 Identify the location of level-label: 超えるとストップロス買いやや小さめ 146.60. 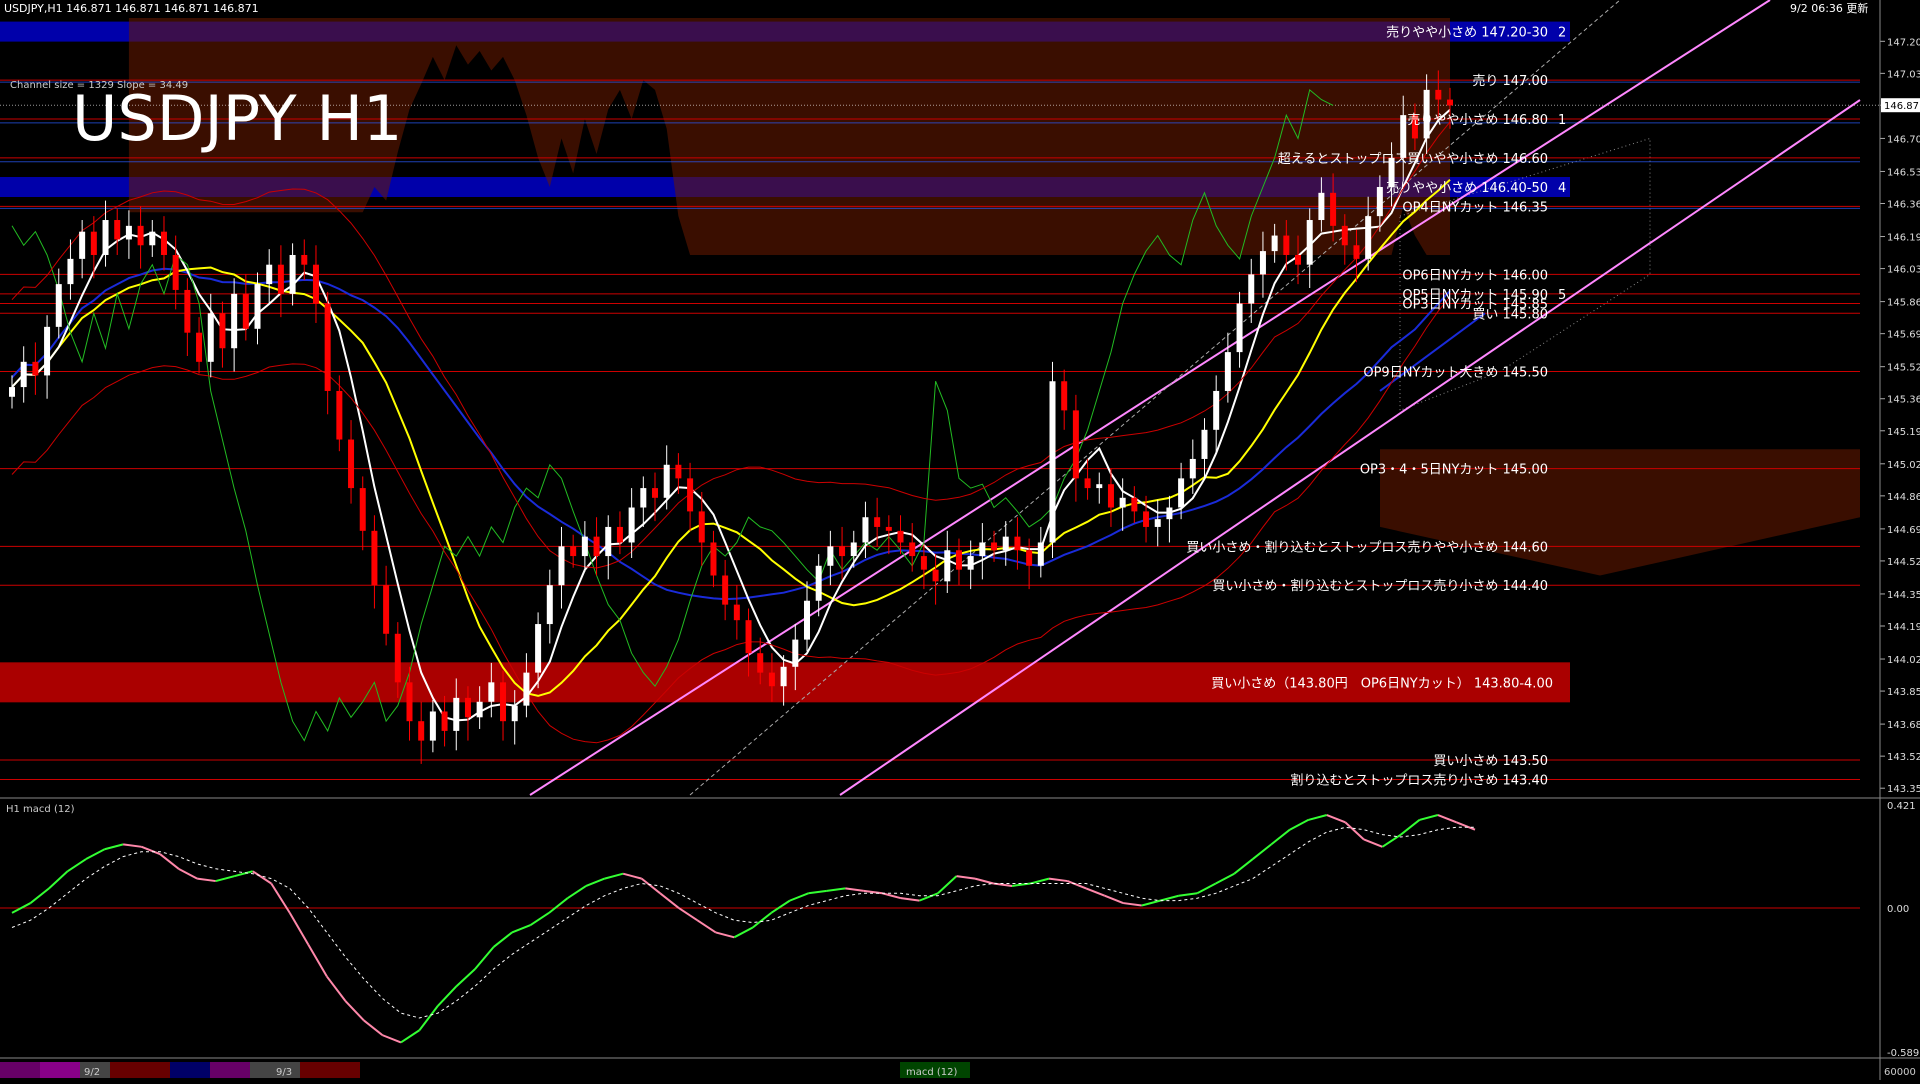
(1413, 159).